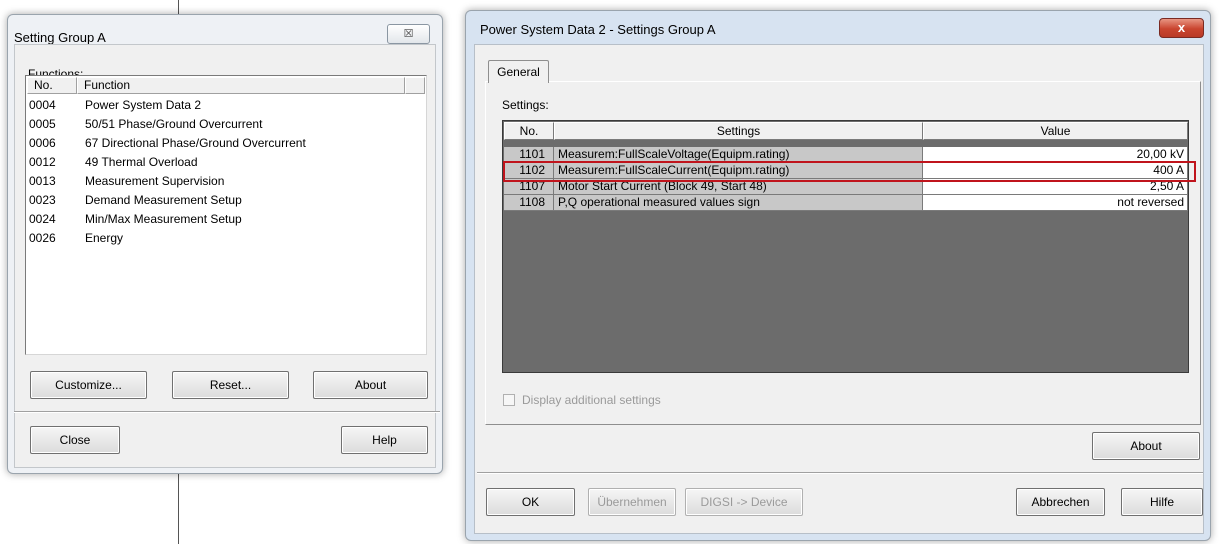  I want to click on close-icon: x, so click(1181, 28).